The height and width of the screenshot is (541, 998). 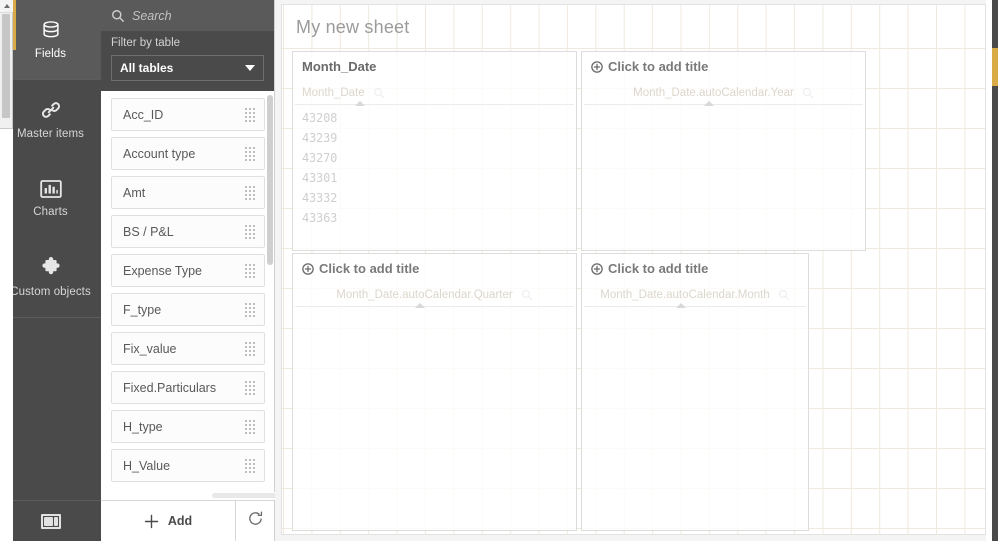 What do you see at coordinates (118, 16) in the screenshot?
I see `search-icon` at bounding box center [118, 16].